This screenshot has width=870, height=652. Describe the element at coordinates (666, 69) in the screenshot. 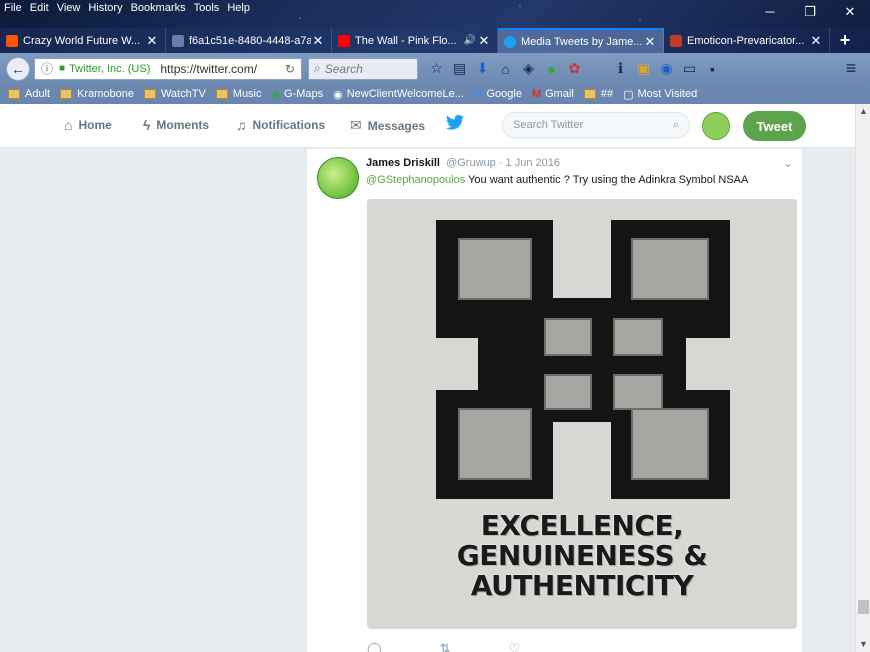

I see `extension-blue-icon: ◉` at that location.